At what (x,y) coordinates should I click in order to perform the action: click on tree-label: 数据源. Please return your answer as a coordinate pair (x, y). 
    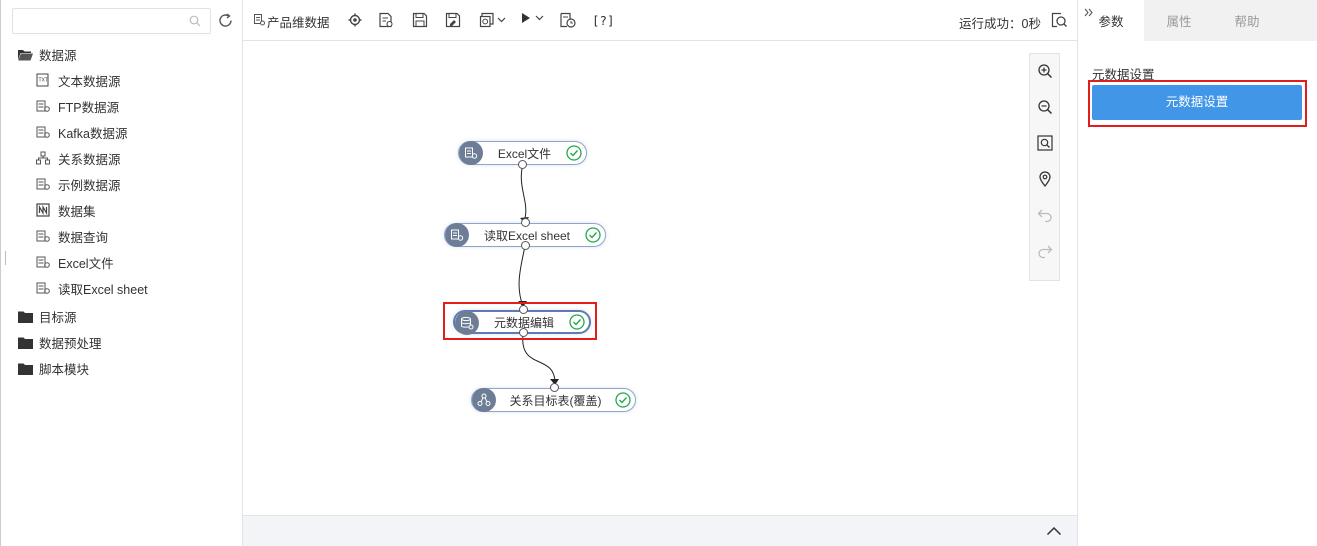
    Looking at the image, I should click on (58, 55).